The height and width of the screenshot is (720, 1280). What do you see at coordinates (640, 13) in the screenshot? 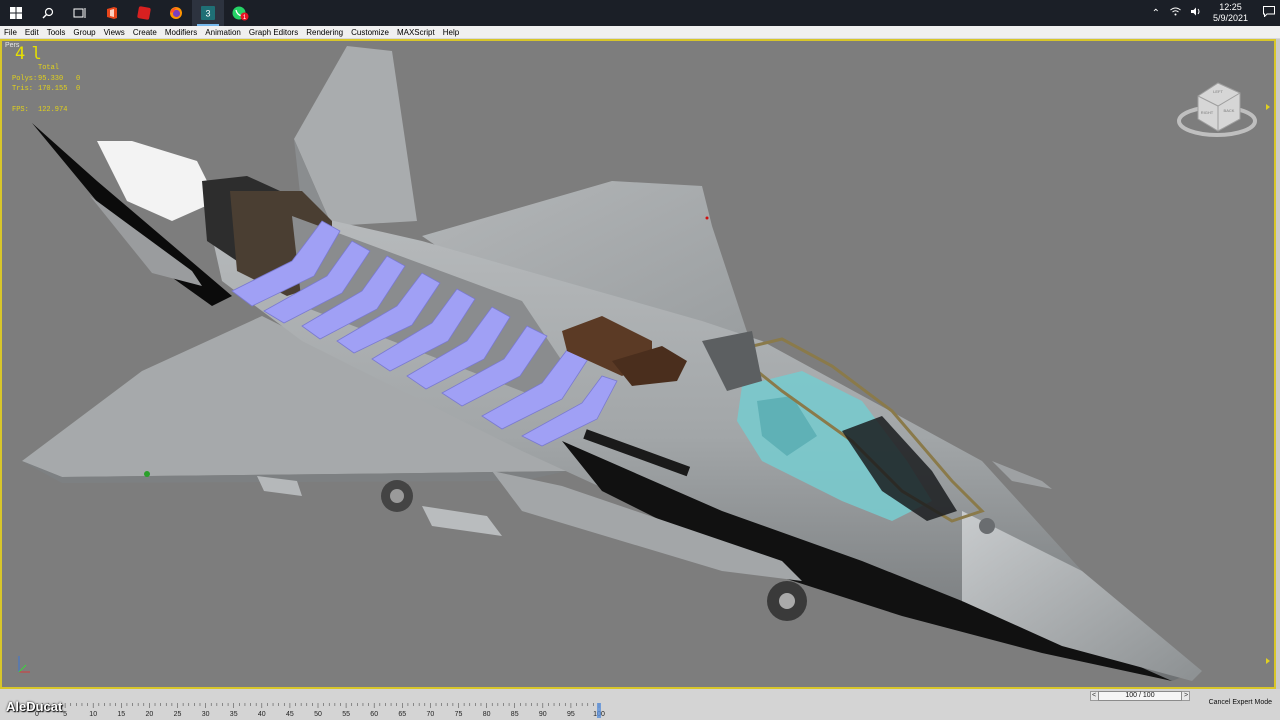
I see `windows-taskbar: 3 1 ⌃ 12:25 5/9/2021` at bounding box center [640, 13].